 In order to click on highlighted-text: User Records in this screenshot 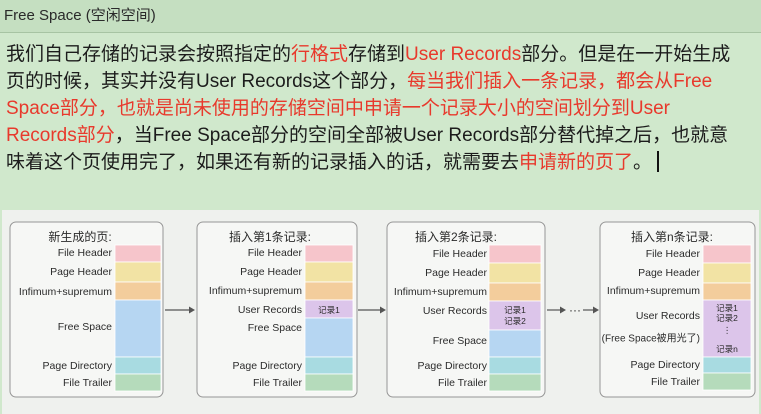, I will do `click(463, 54)`.